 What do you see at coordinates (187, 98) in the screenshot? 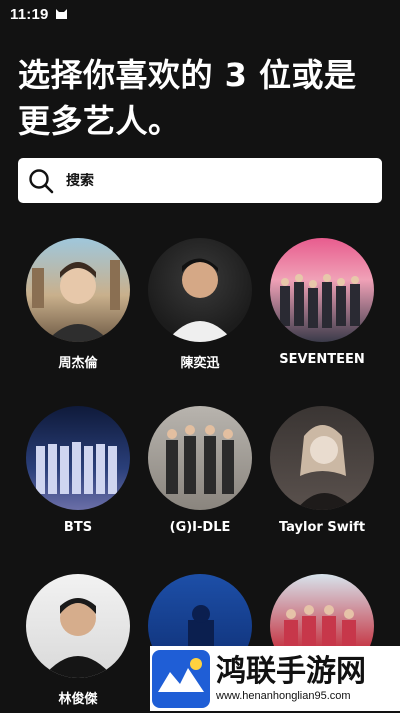
I see `page-title: 选择你喜欢的 3 位或是更多艺人。` at bounding box center [187, 98].